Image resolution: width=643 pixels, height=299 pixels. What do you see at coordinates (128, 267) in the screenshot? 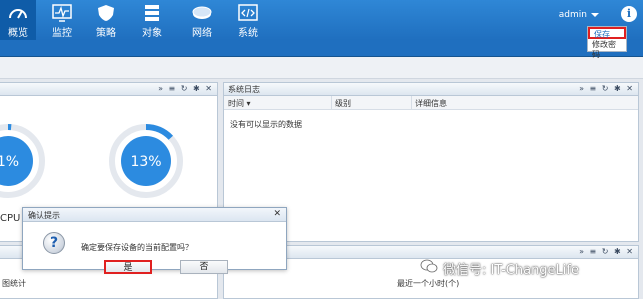
I see `yes-button: 是` at bounding box center [128, 267].